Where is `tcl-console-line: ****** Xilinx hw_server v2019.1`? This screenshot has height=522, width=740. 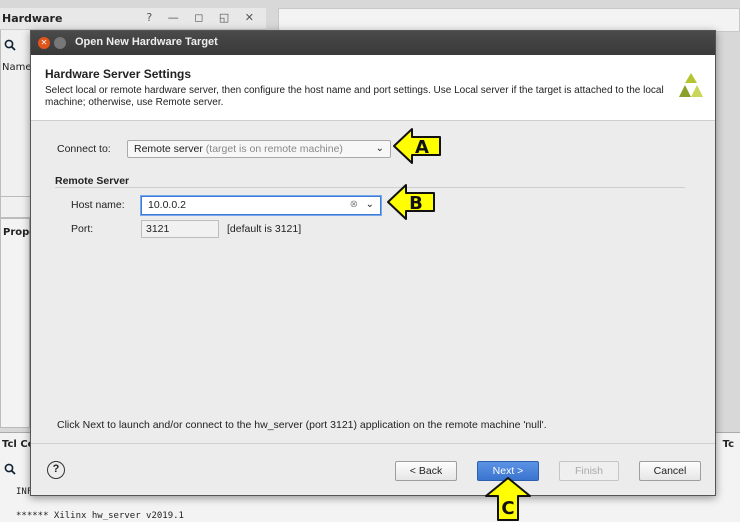 tcl-console-line: ****** Xilinx hw_server v2019.1 is located at coordinates (100, 516).